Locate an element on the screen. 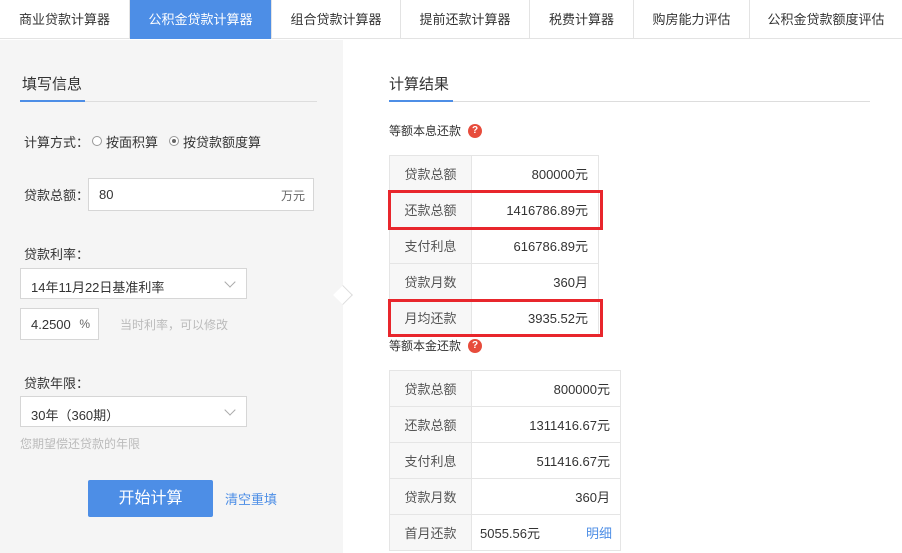 The height and width of the screenshot is (553, 902). total-repayment-highlight is located at coordinates (495, 210).